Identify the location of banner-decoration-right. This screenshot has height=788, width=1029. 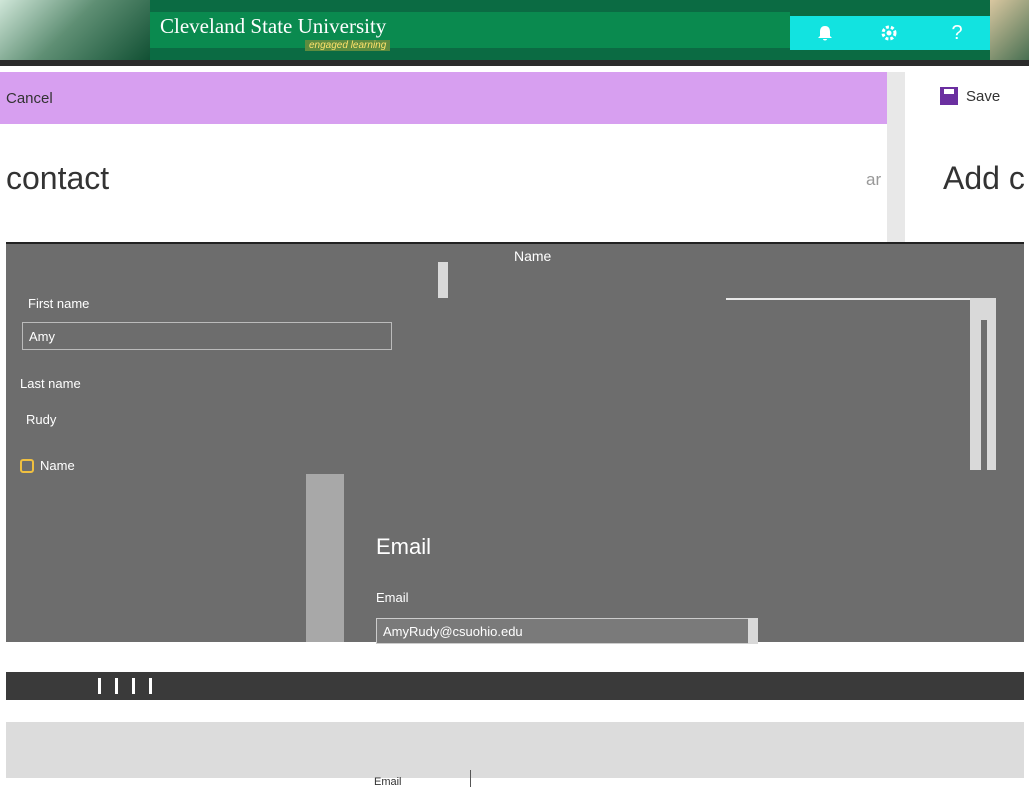
(1009, 33).